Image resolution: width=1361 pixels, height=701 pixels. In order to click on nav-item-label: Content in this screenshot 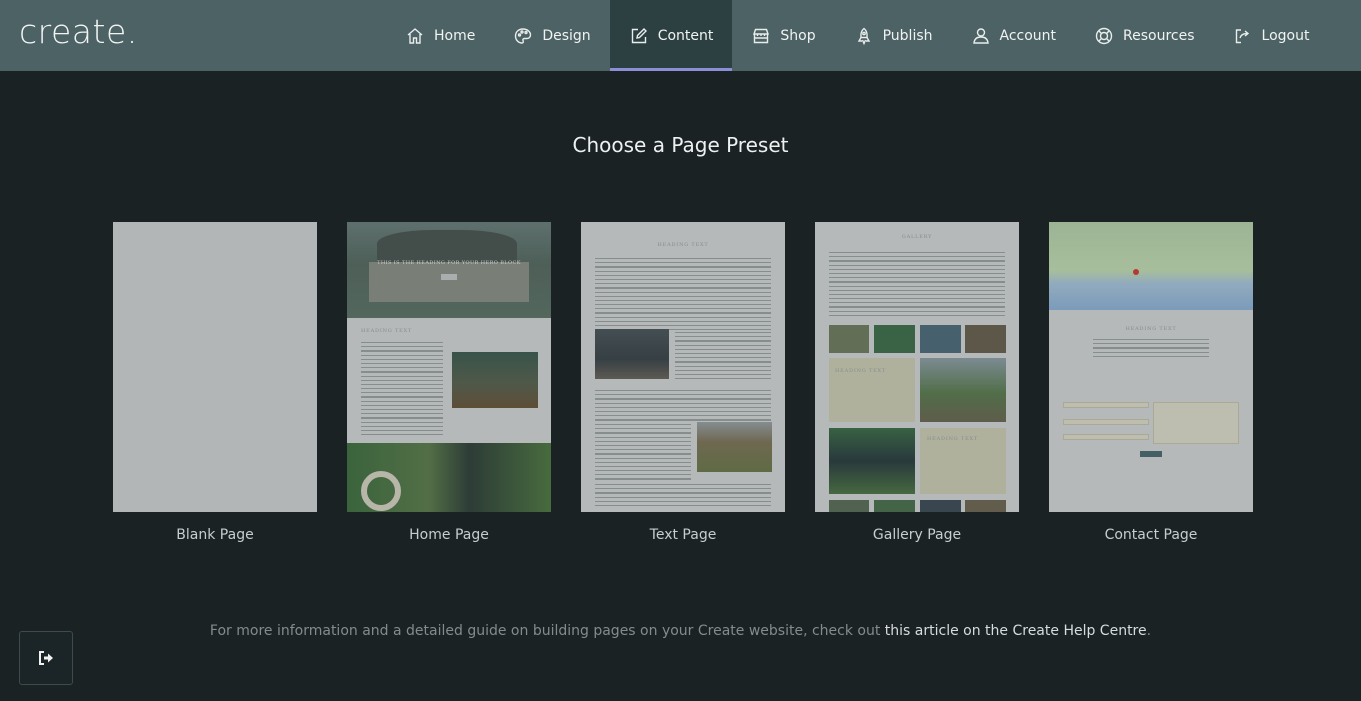, I will do `click(685, 35)`.